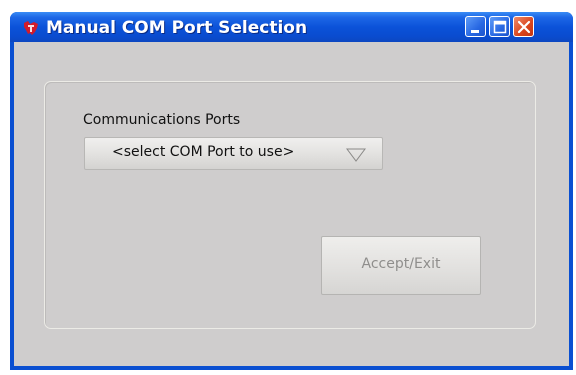 This screenshot has width=576, height=375. I want to click on close-button, so click(523, 26).